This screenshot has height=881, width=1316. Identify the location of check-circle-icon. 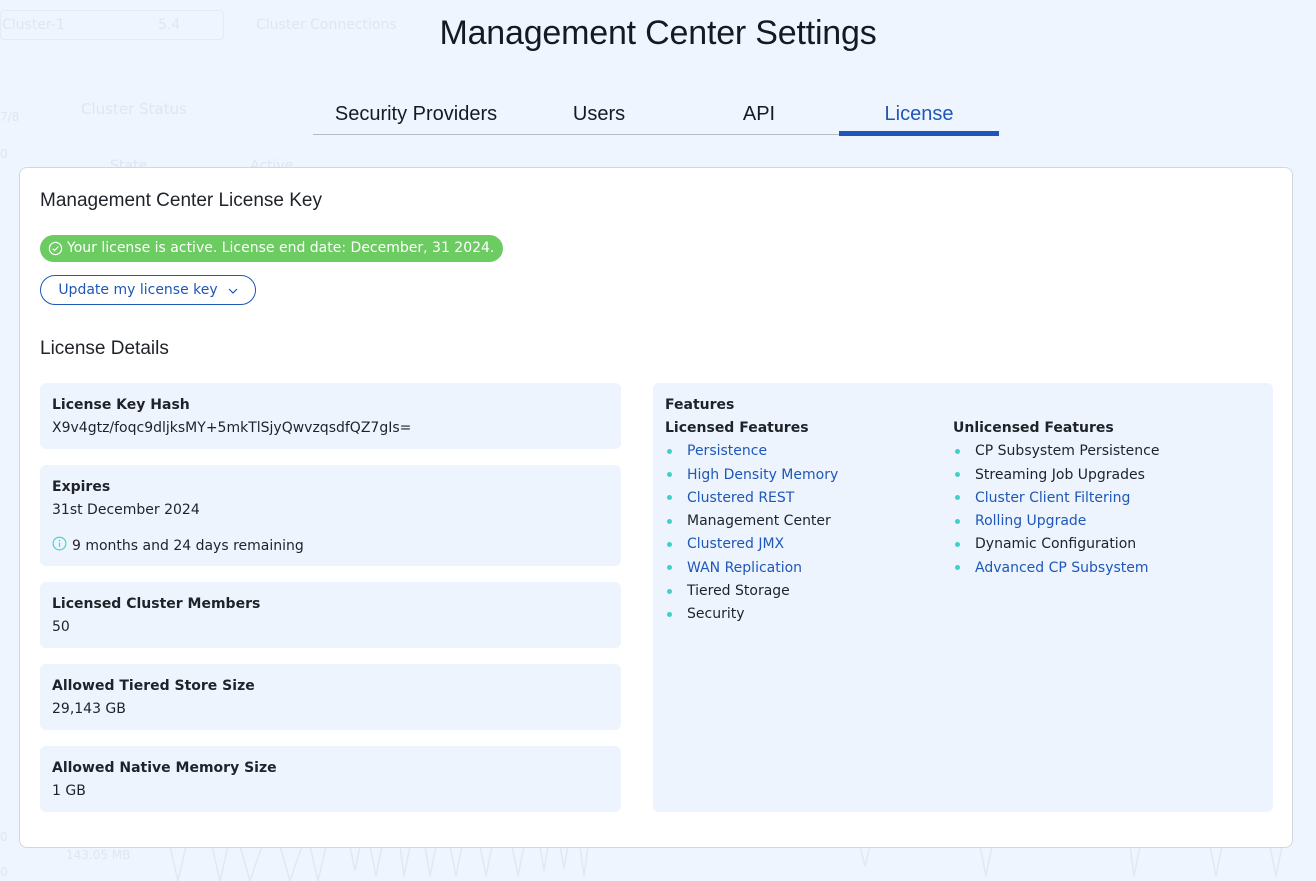
(55, 248).